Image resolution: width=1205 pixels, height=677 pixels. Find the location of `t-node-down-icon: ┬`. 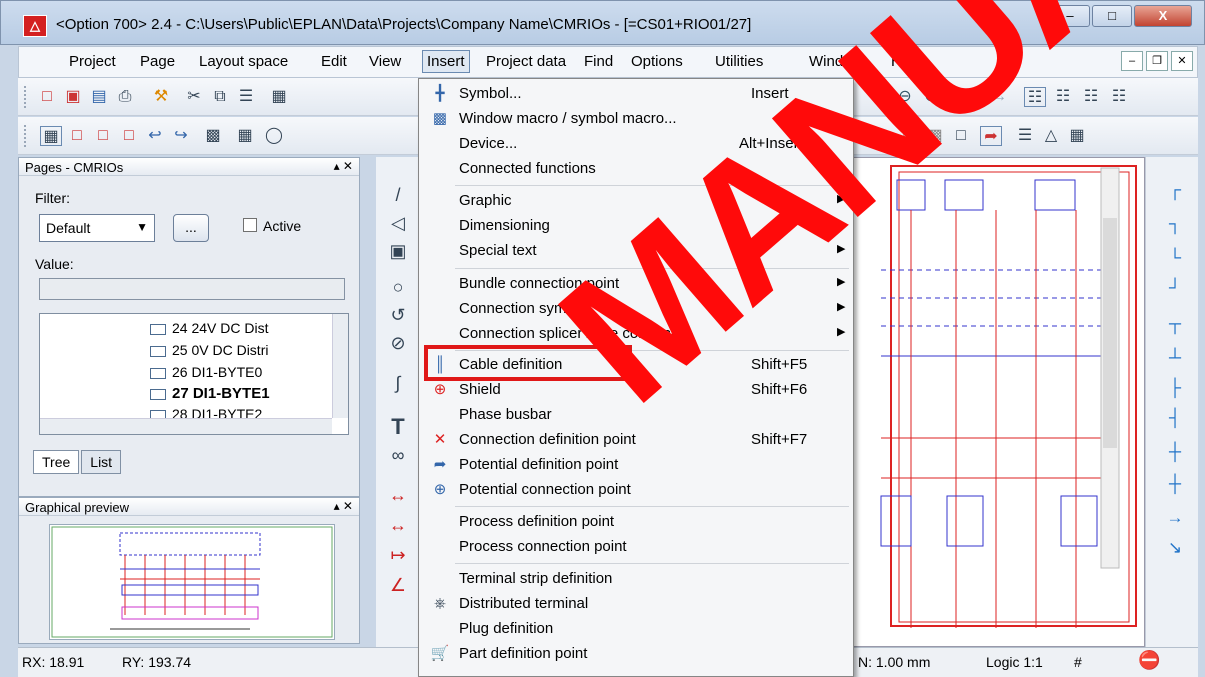

t-node-down-icon: ┬ is located at coordinates (1175, 324).